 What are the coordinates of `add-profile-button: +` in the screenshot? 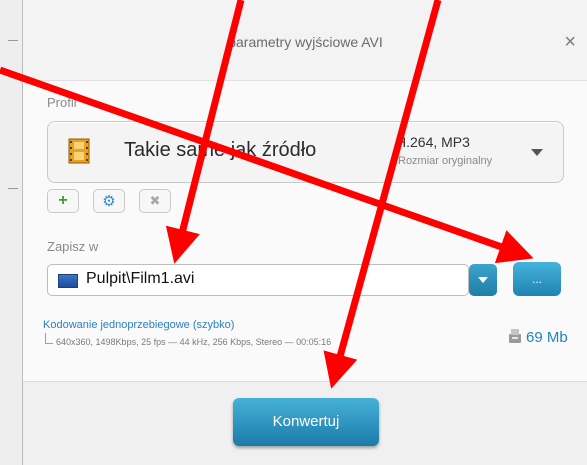 It's located at (63, 201).